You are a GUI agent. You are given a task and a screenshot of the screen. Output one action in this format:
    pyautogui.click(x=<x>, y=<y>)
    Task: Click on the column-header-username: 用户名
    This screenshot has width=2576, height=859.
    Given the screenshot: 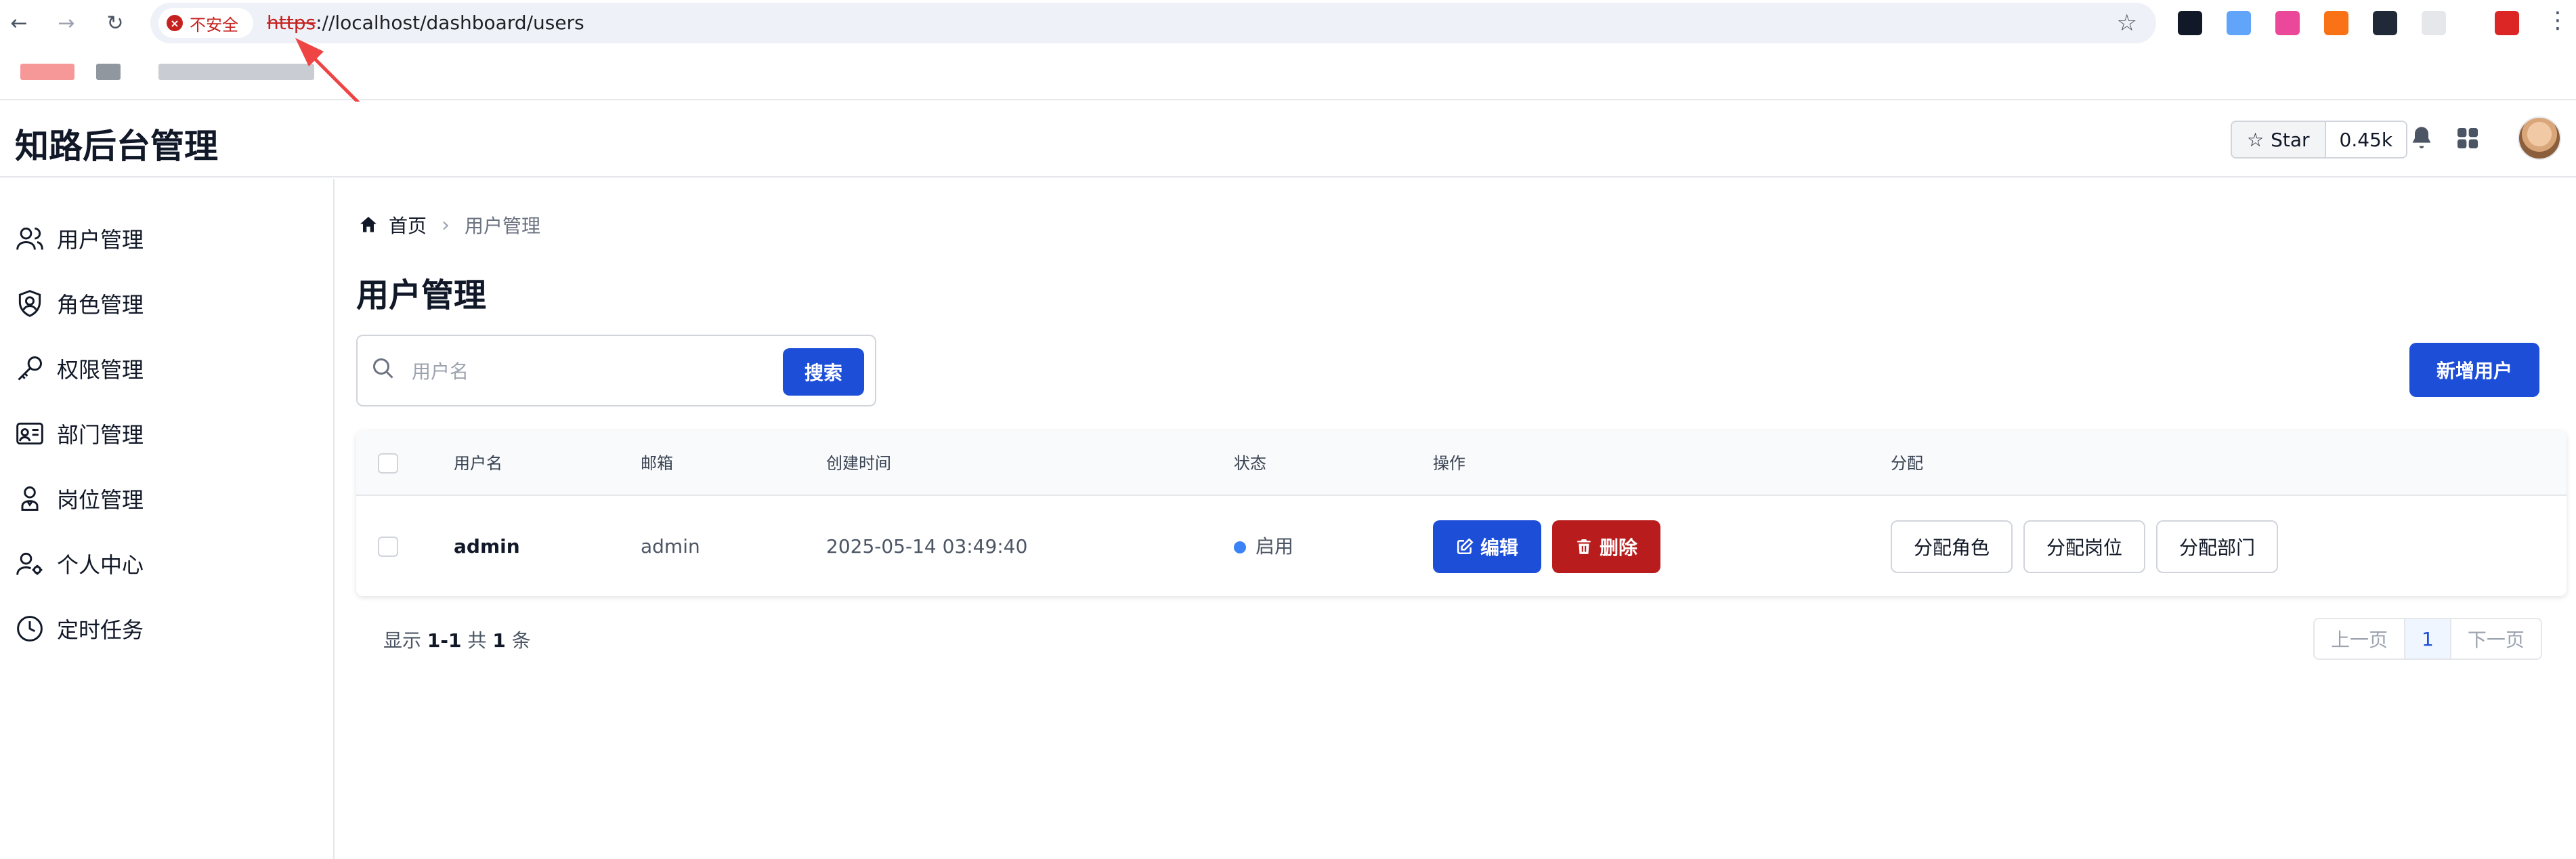 What is the action you would take?
    pyautogui.click(x=478, y=464)
    